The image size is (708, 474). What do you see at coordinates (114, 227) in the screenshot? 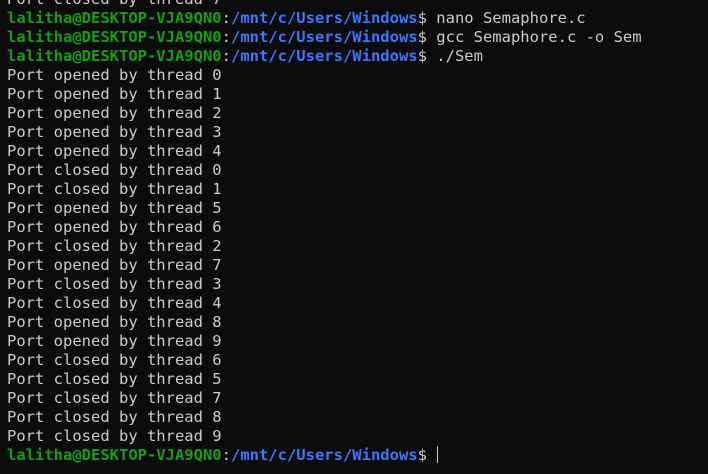
I see `output-line: Port opened by thread 6` at bounding box center [114, 227].